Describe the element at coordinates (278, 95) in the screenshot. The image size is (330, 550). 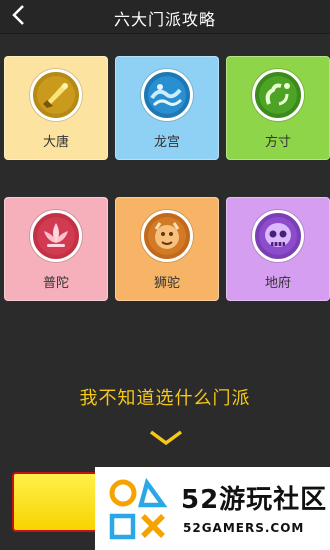
I see `cloud-emblem-icon` at that location.